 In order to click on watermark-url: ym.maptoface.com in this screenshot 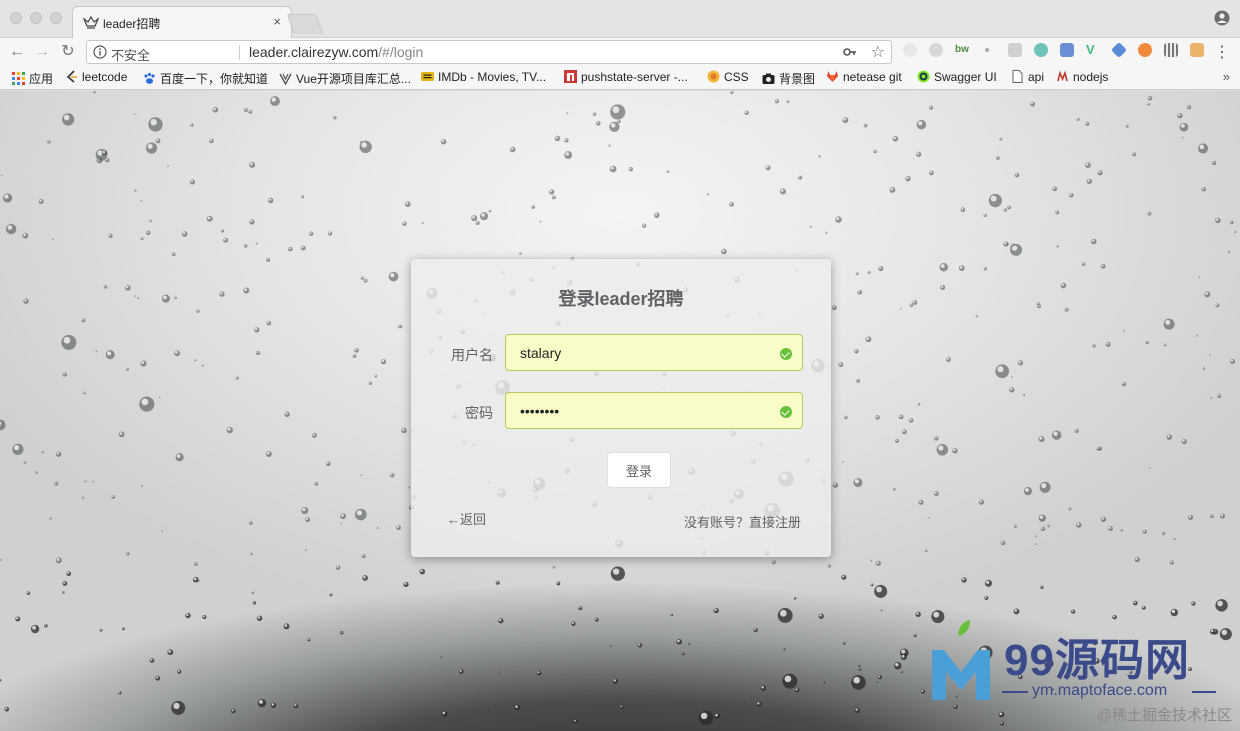, I will do `click(1100, 690)`.